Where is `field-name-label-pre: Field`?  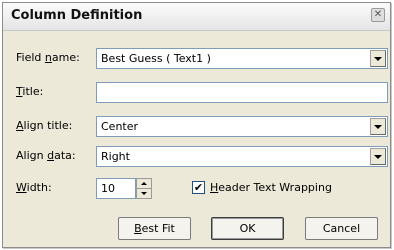
field-name-label-pre: Field is located at coordinates (30, 57).